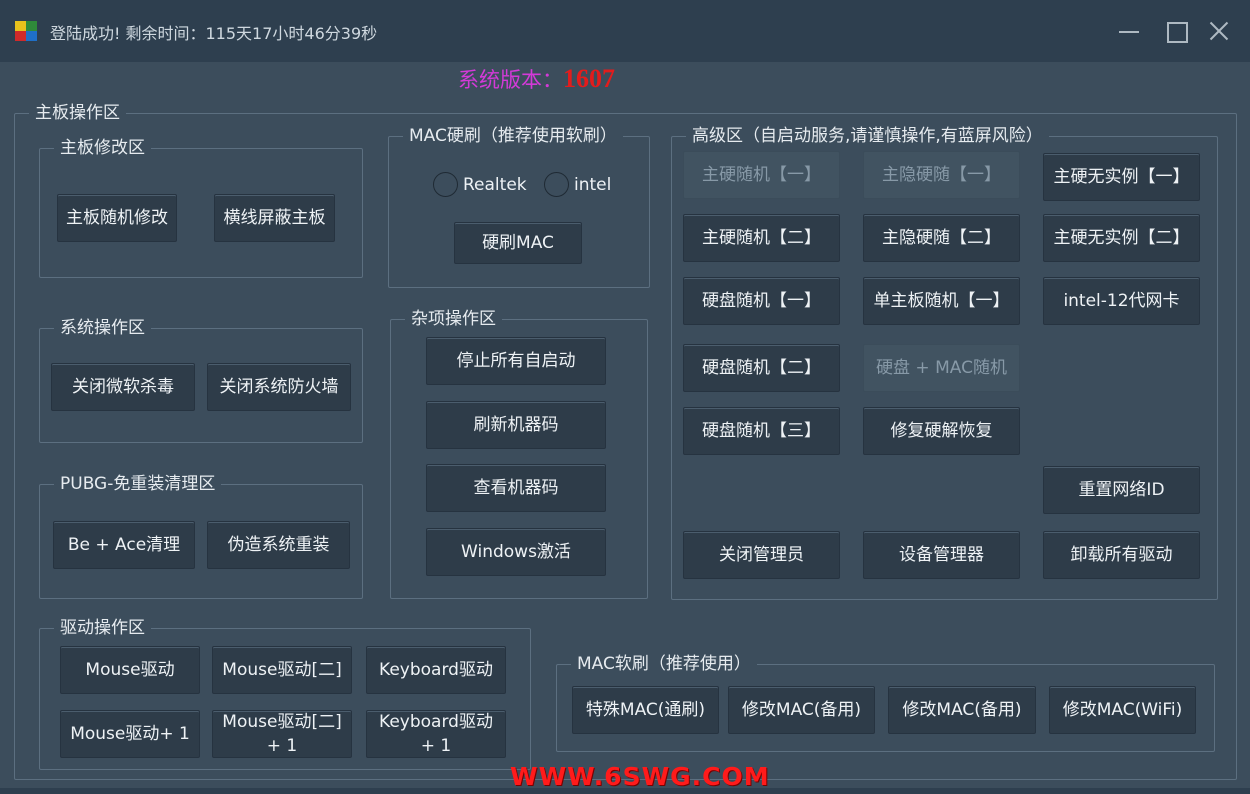  What do you see at coordinates (282, 734) in the screenshot?
I see `mouse-driver-2-plus1-button: Mouse驱动[二] + 1` at bounding box center [282, 734].